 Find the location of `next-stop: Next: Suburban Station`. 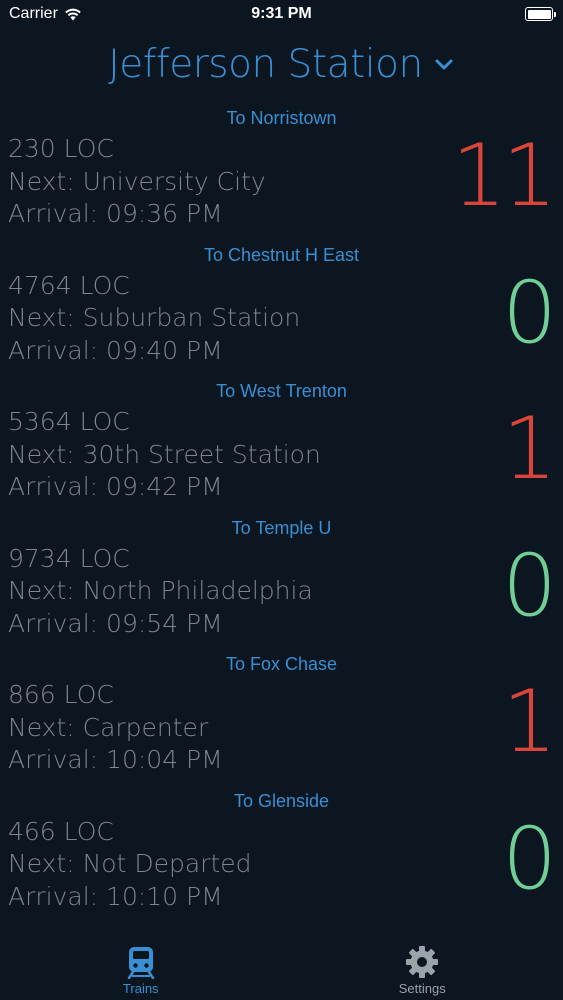

next-stop: Next: Suburban Station is located at coordinates (154, 318).